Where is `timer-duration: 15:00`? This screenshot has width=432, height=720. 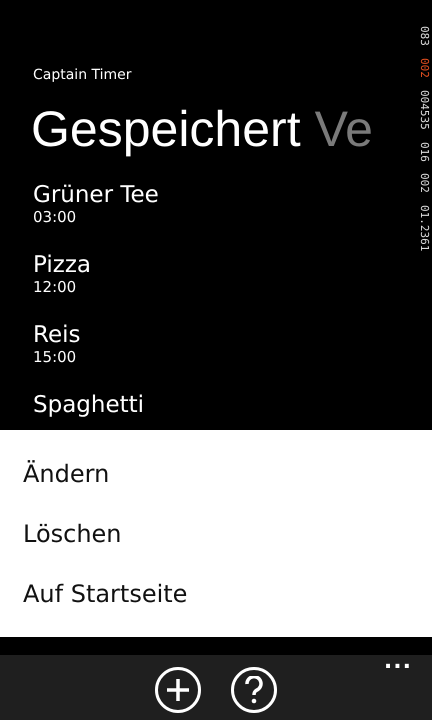
timer-duration: 15:00 is located at coordinates (54, 357).